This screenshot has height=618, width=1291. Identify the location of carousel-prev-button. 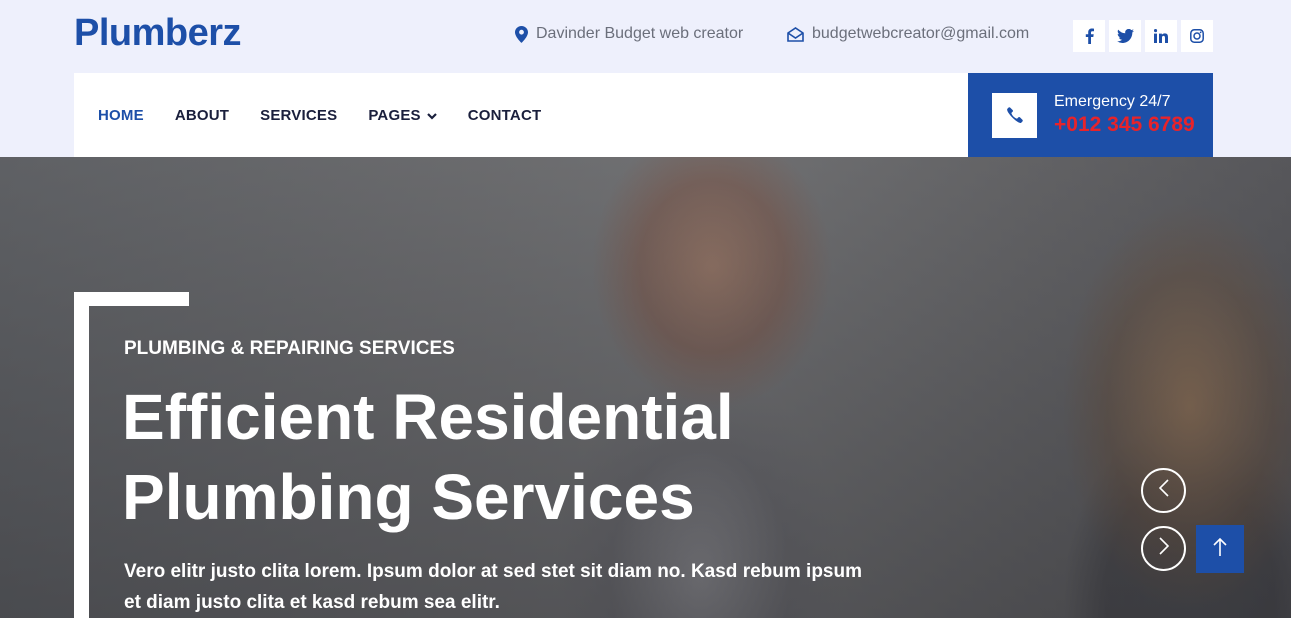
(1163, 490).